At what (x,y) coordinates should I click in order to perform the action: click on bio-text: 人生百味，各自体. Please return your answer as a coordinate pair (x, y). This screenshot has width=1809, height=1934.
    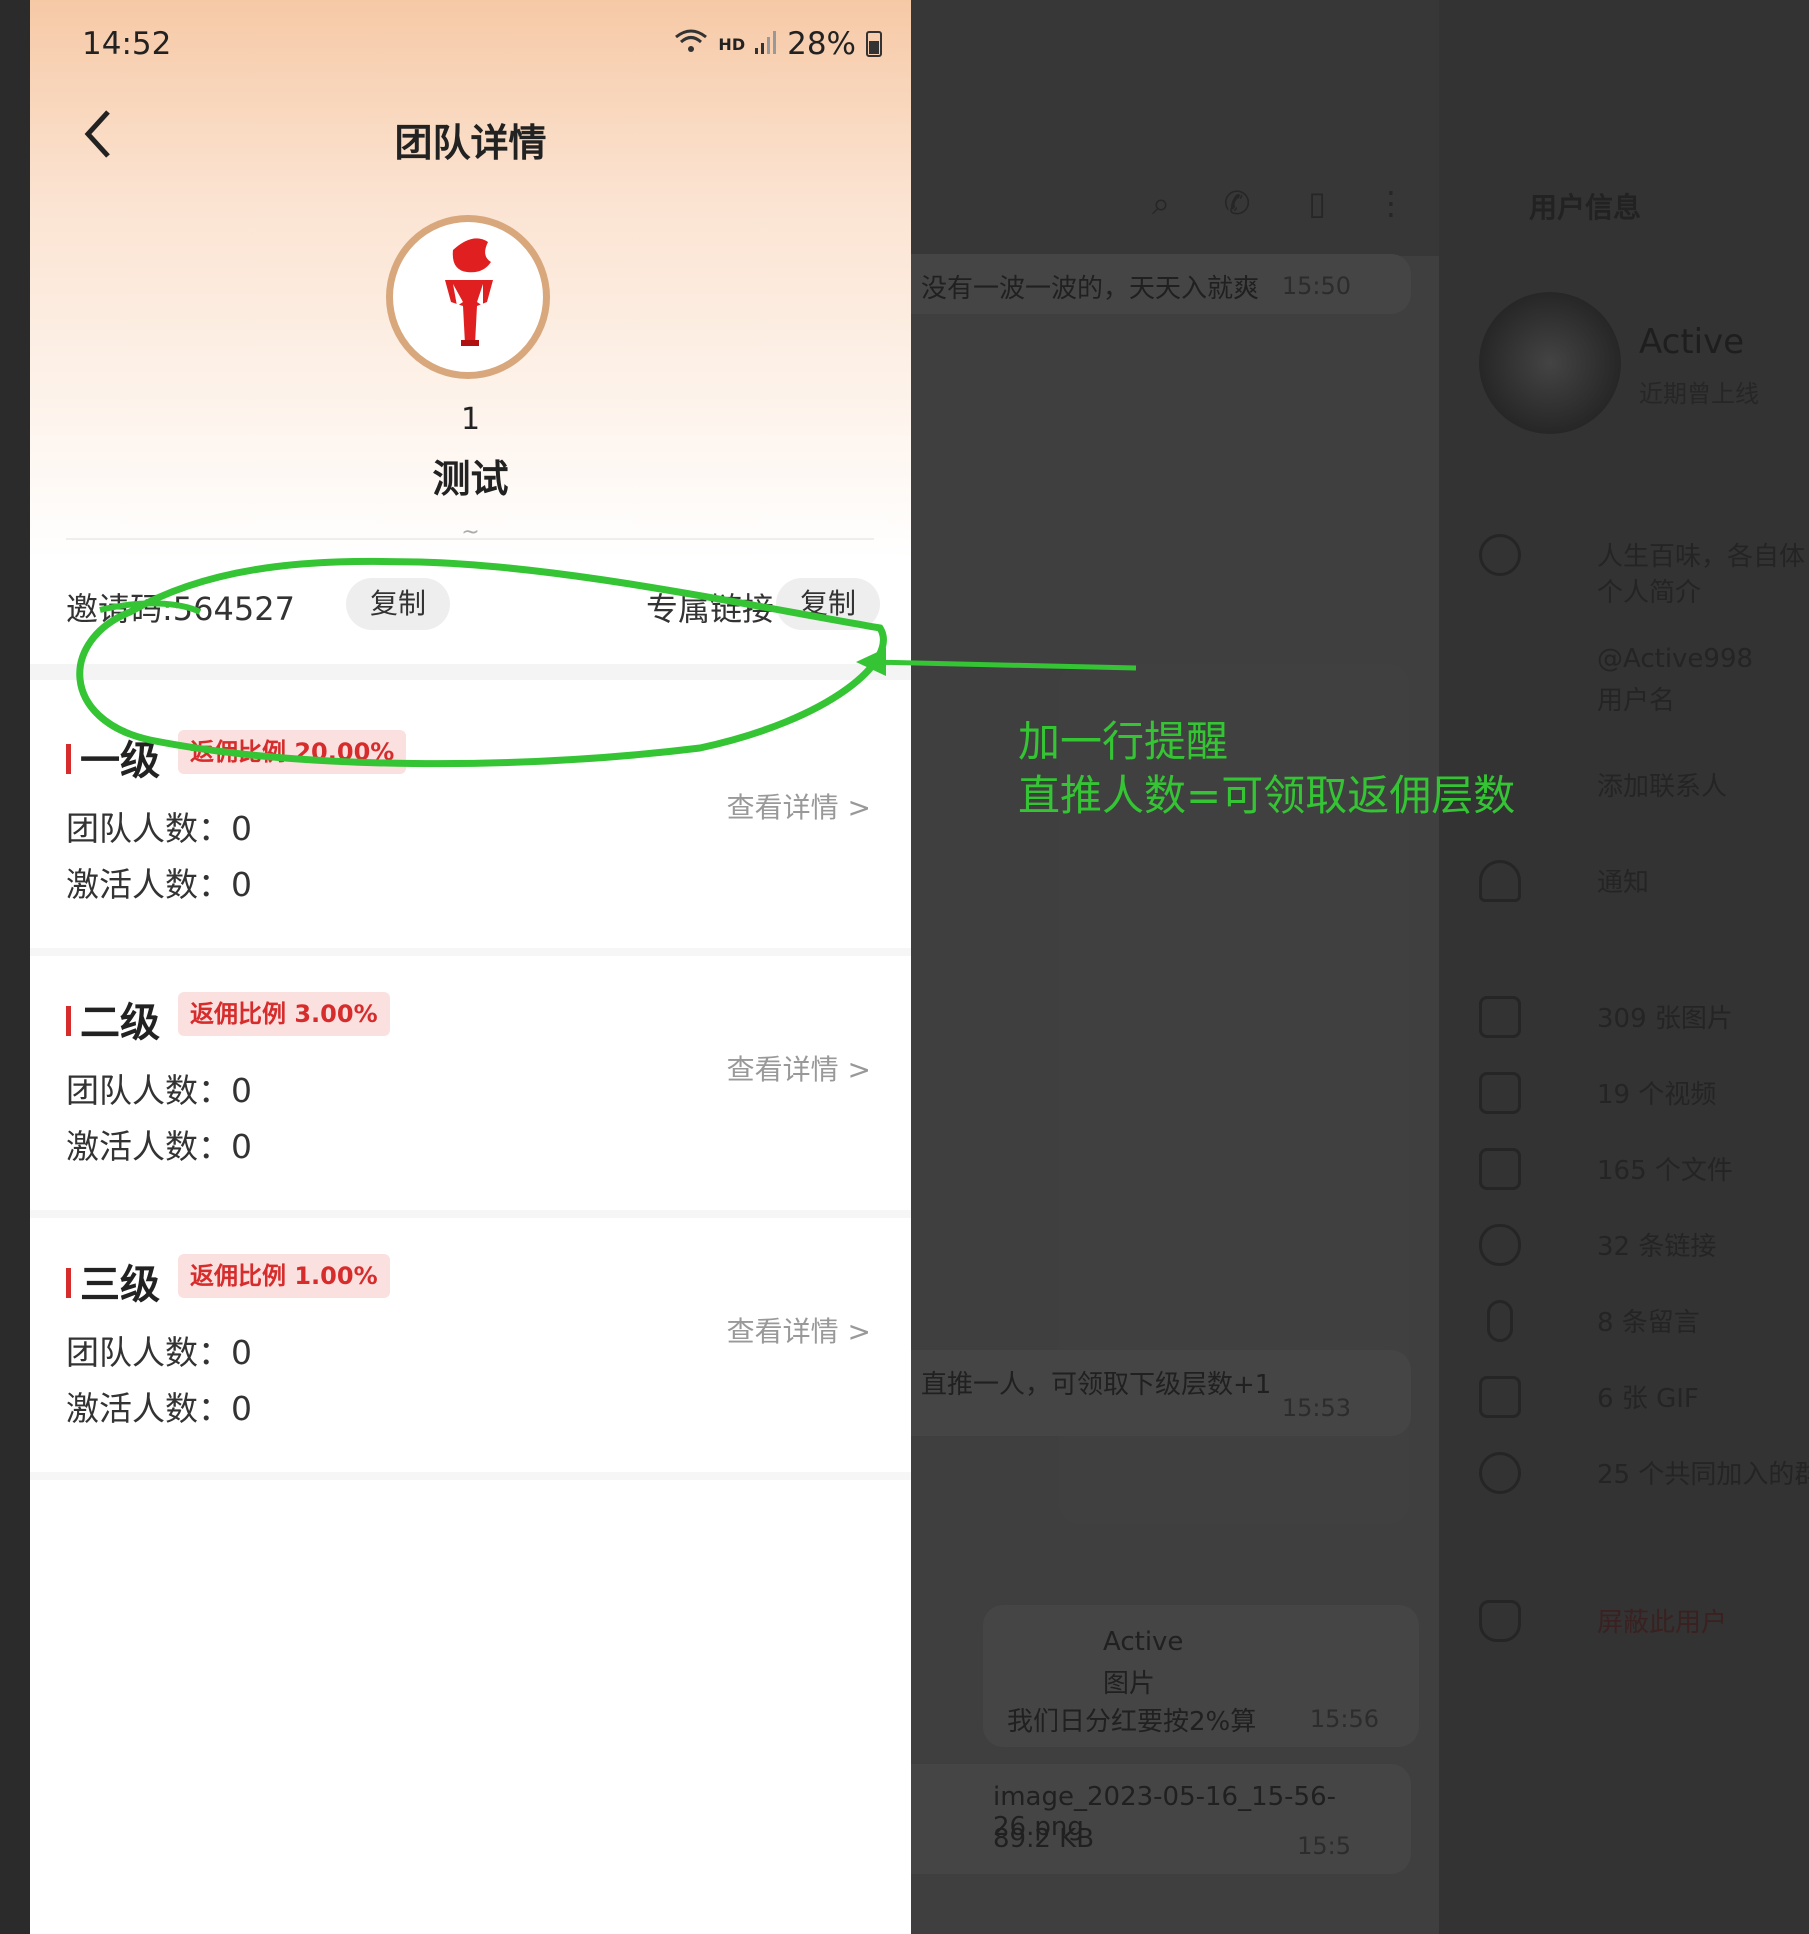
    Looking at the image, I should click on (1701, 557).